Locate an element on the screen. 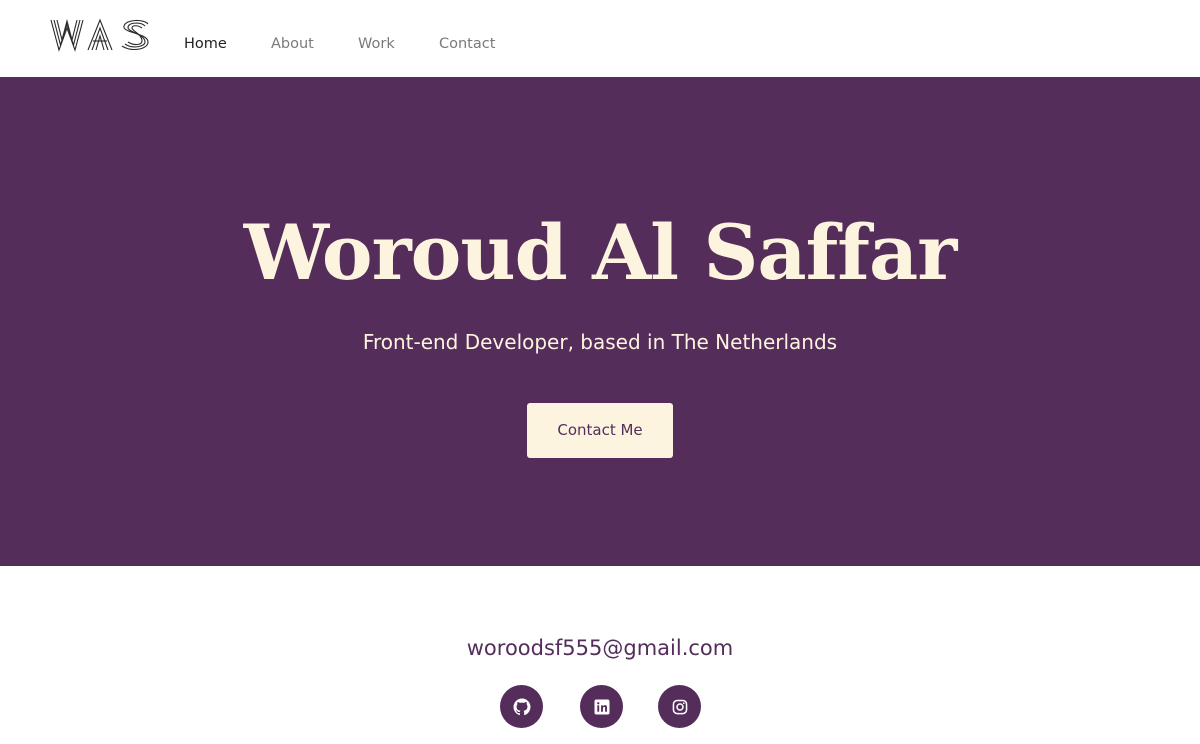 The image size is (1200, 744). instagram-link is located at coordinates (679, 706).